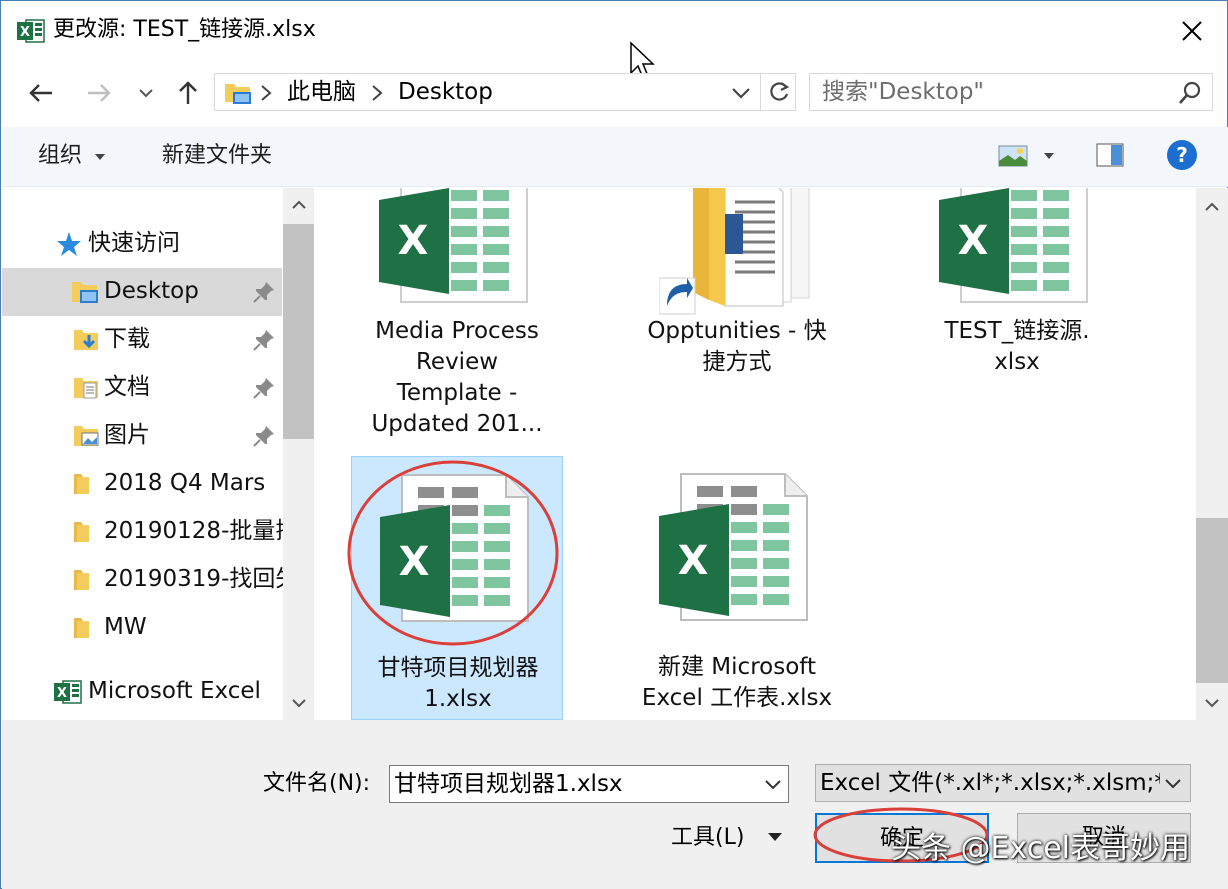  I want to click on filename-input: 甘特项目规划器1.xlsx, so click(589, 784).